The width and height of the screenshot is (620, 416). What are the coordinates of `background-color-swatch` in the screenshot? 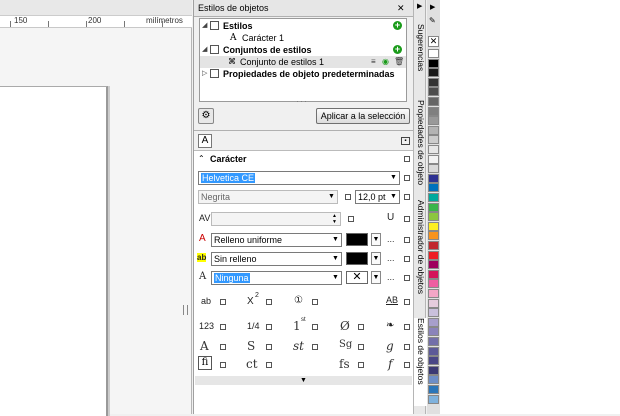 It's located at (357, 258).